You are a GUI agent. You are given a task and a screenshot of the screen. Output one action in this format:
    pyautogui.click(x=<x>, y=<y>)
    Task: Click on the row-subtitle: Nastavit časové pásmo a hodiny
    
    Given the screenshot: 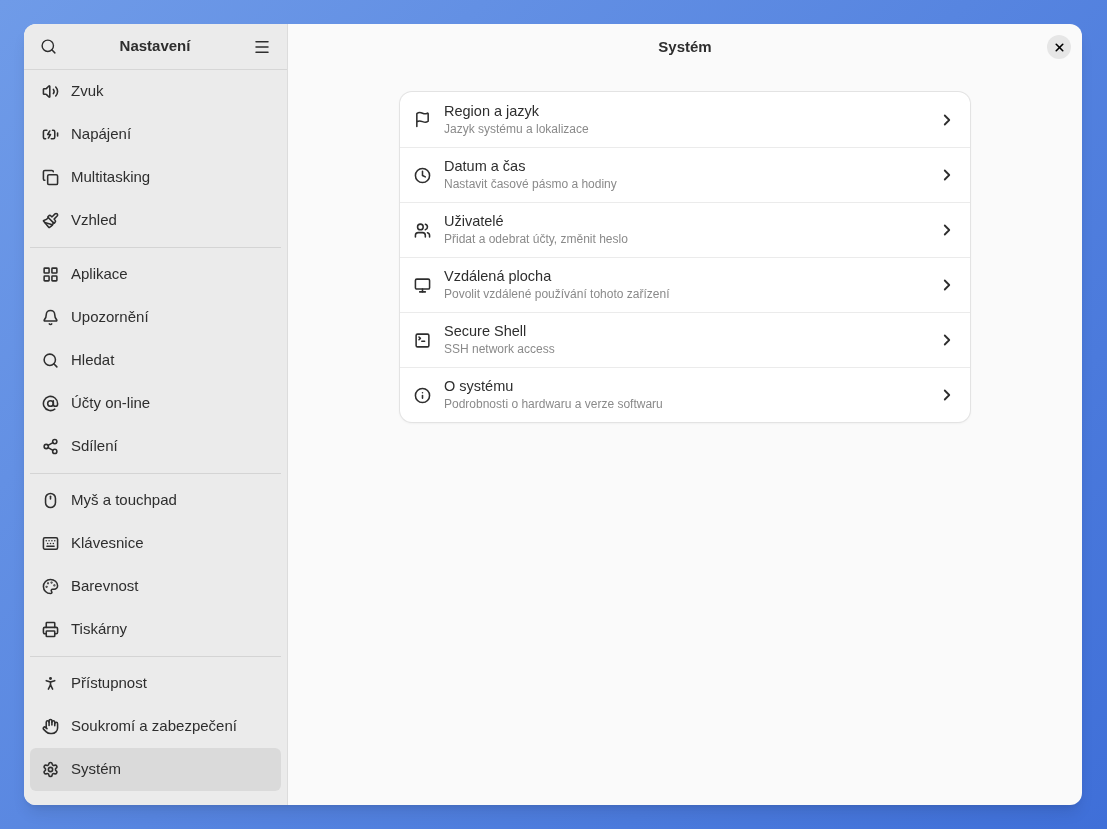 What is the action you would take?
    pyautogui.click(x=531, y=184)
    